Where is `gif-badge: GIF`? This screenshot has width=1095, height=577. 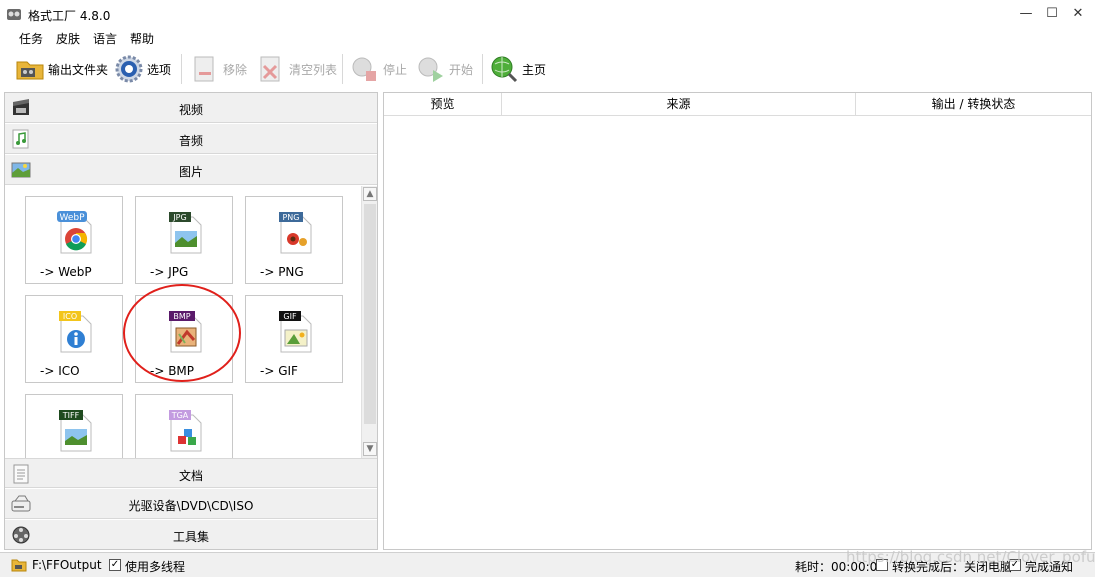 gif-badge: GIF is located at coordinates (290, 316).